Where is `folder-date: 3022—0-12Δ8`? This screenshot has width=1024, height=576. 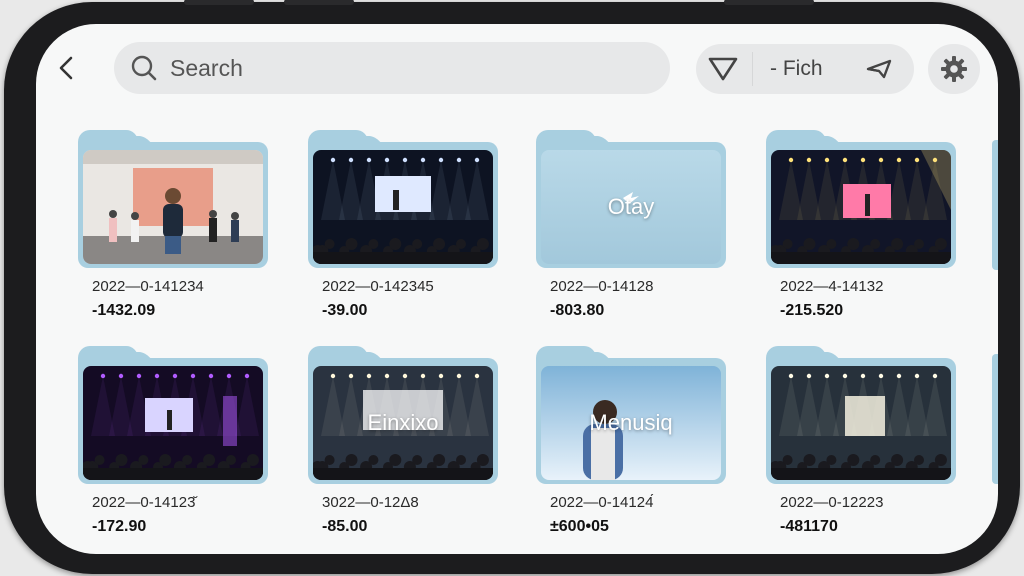
folder-date: 3022—0-12Δ8 is located at coordinates (370, 502).